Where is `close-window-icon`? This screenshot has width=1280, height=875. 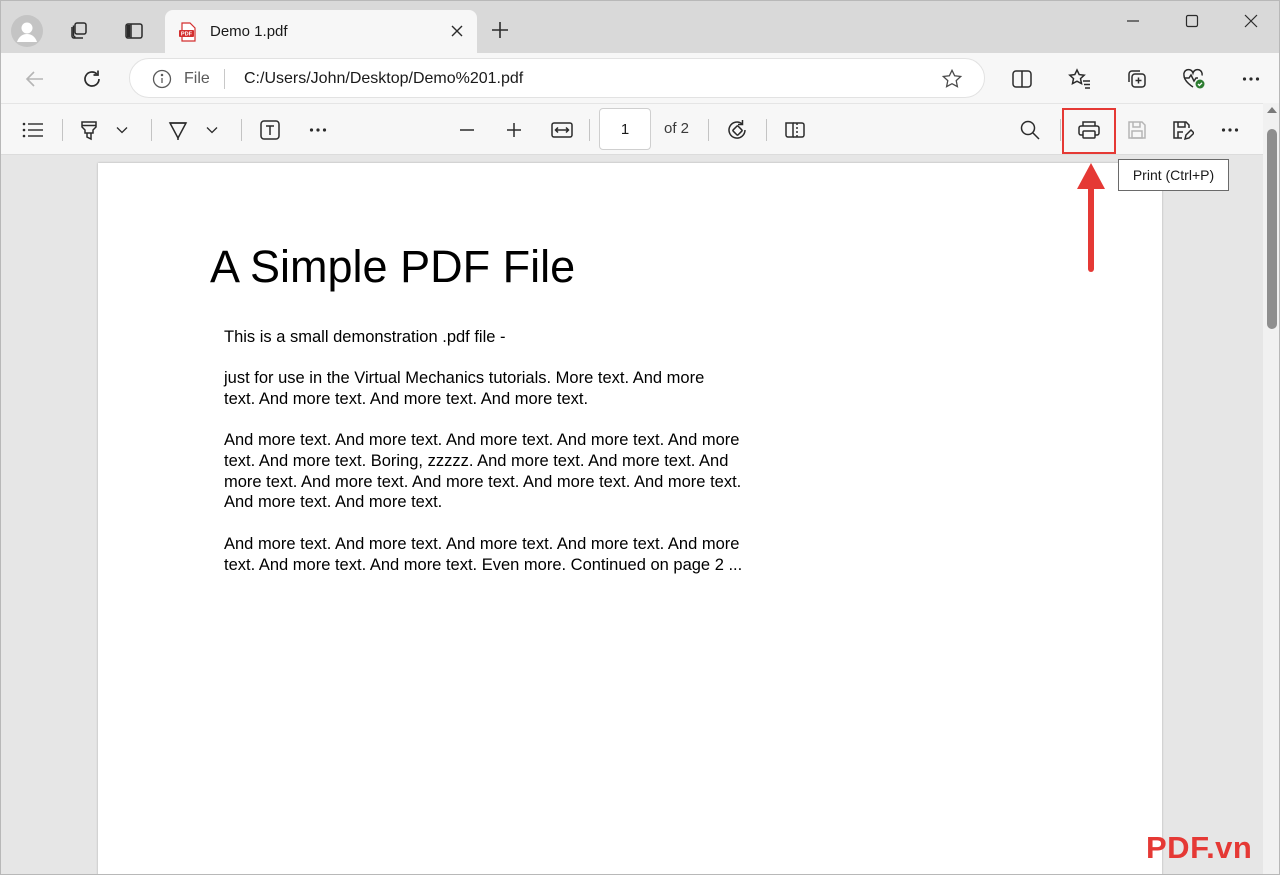
close-window-icon is located at coordinates (1250, 21).